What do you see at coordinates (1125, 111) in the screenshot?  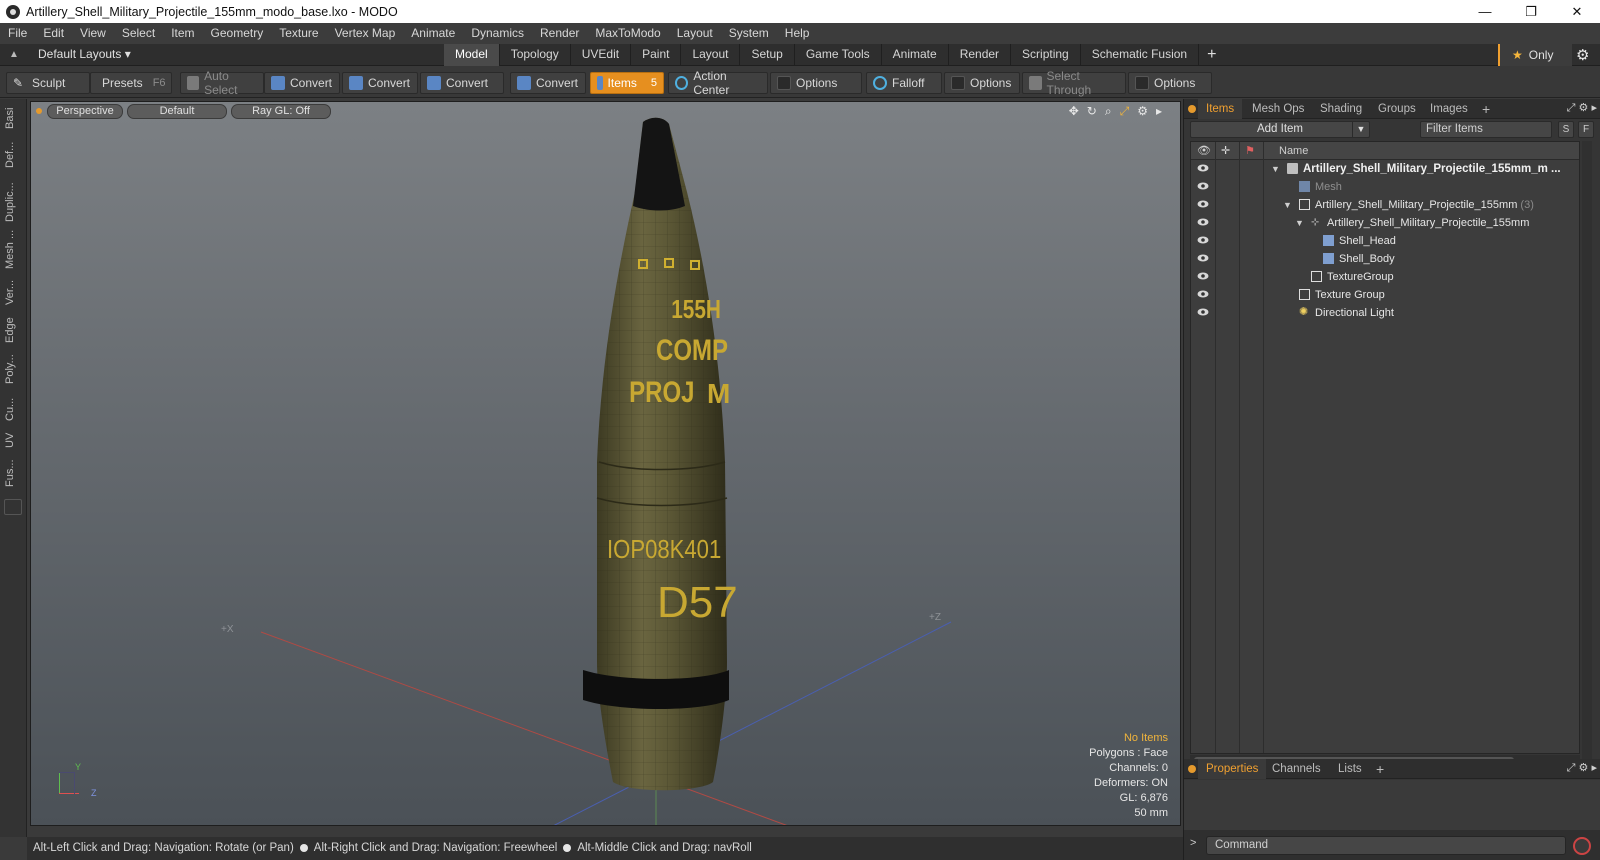 I see `fit-icon: ⤢` at bounding box center [1125, 111].